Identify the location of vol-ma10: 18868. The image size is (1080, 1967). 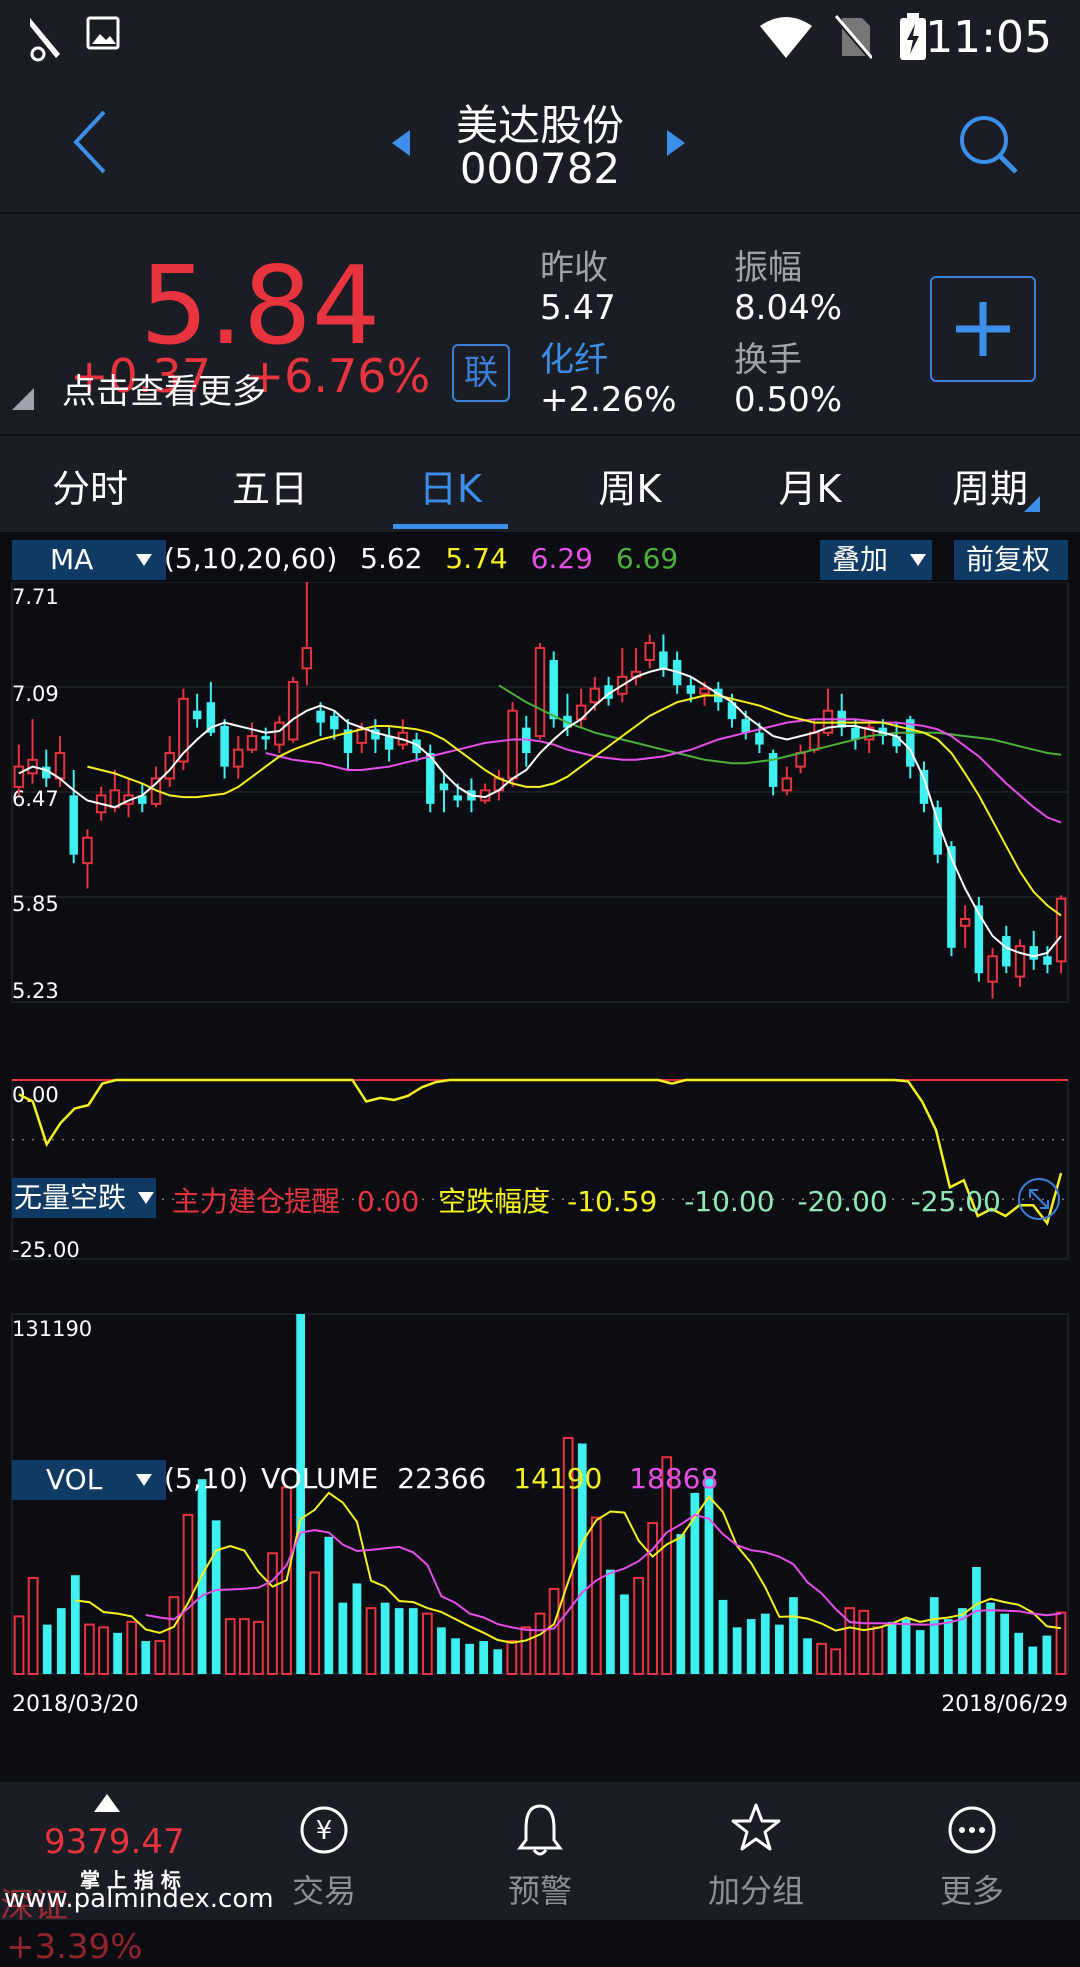
(674, 1478).